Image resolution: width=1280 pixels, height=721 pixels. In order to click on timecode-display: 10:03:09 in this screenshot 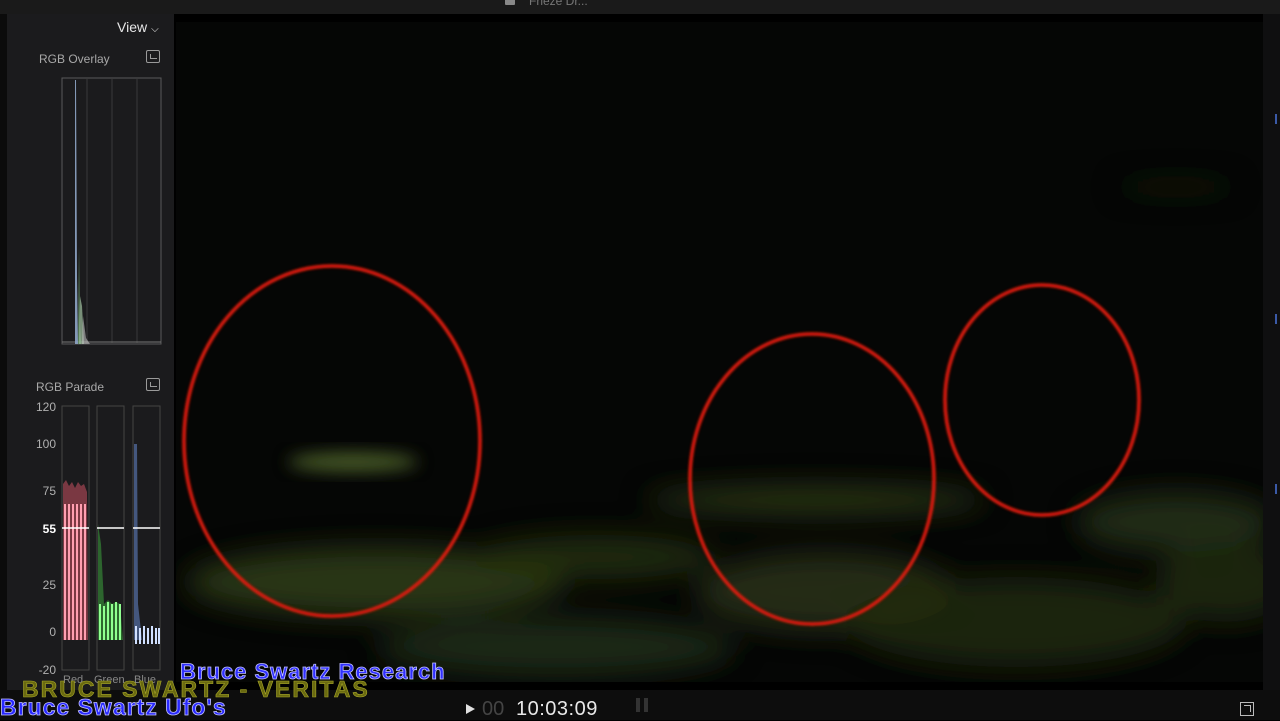, I will do `click(557, 709)`.